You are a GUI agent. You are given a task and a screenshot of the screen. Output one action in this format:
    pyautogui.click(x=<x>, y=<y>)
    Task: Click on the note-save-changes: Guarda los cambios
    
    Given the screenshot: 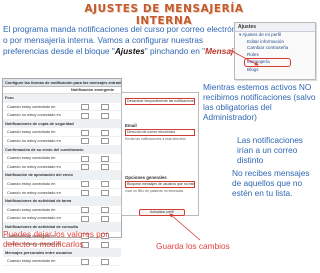 What is the action you would take?
    pyautogui.click(x=193, y=246)
    